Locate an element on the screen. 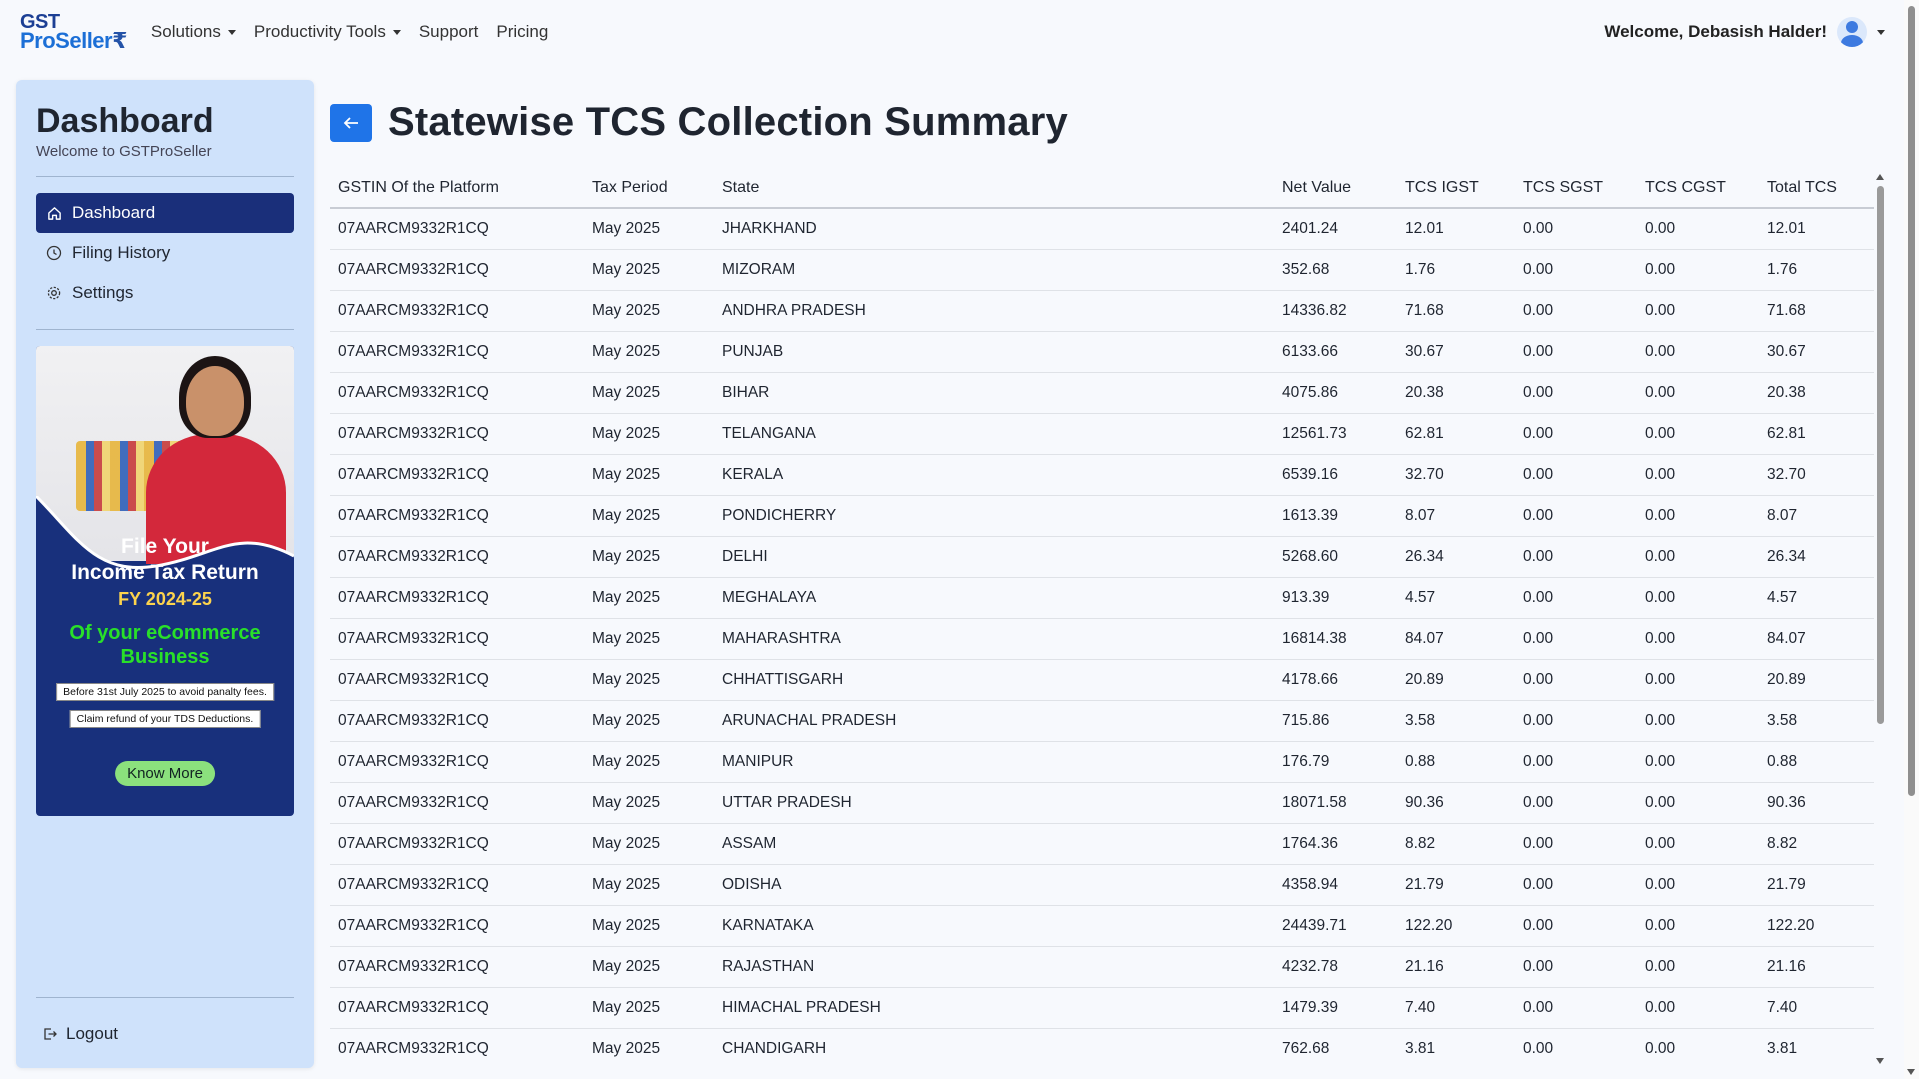 The height and width of the screenshot is (1079, 1919). logout-button: Logout is located at coordinates (165, 1034).